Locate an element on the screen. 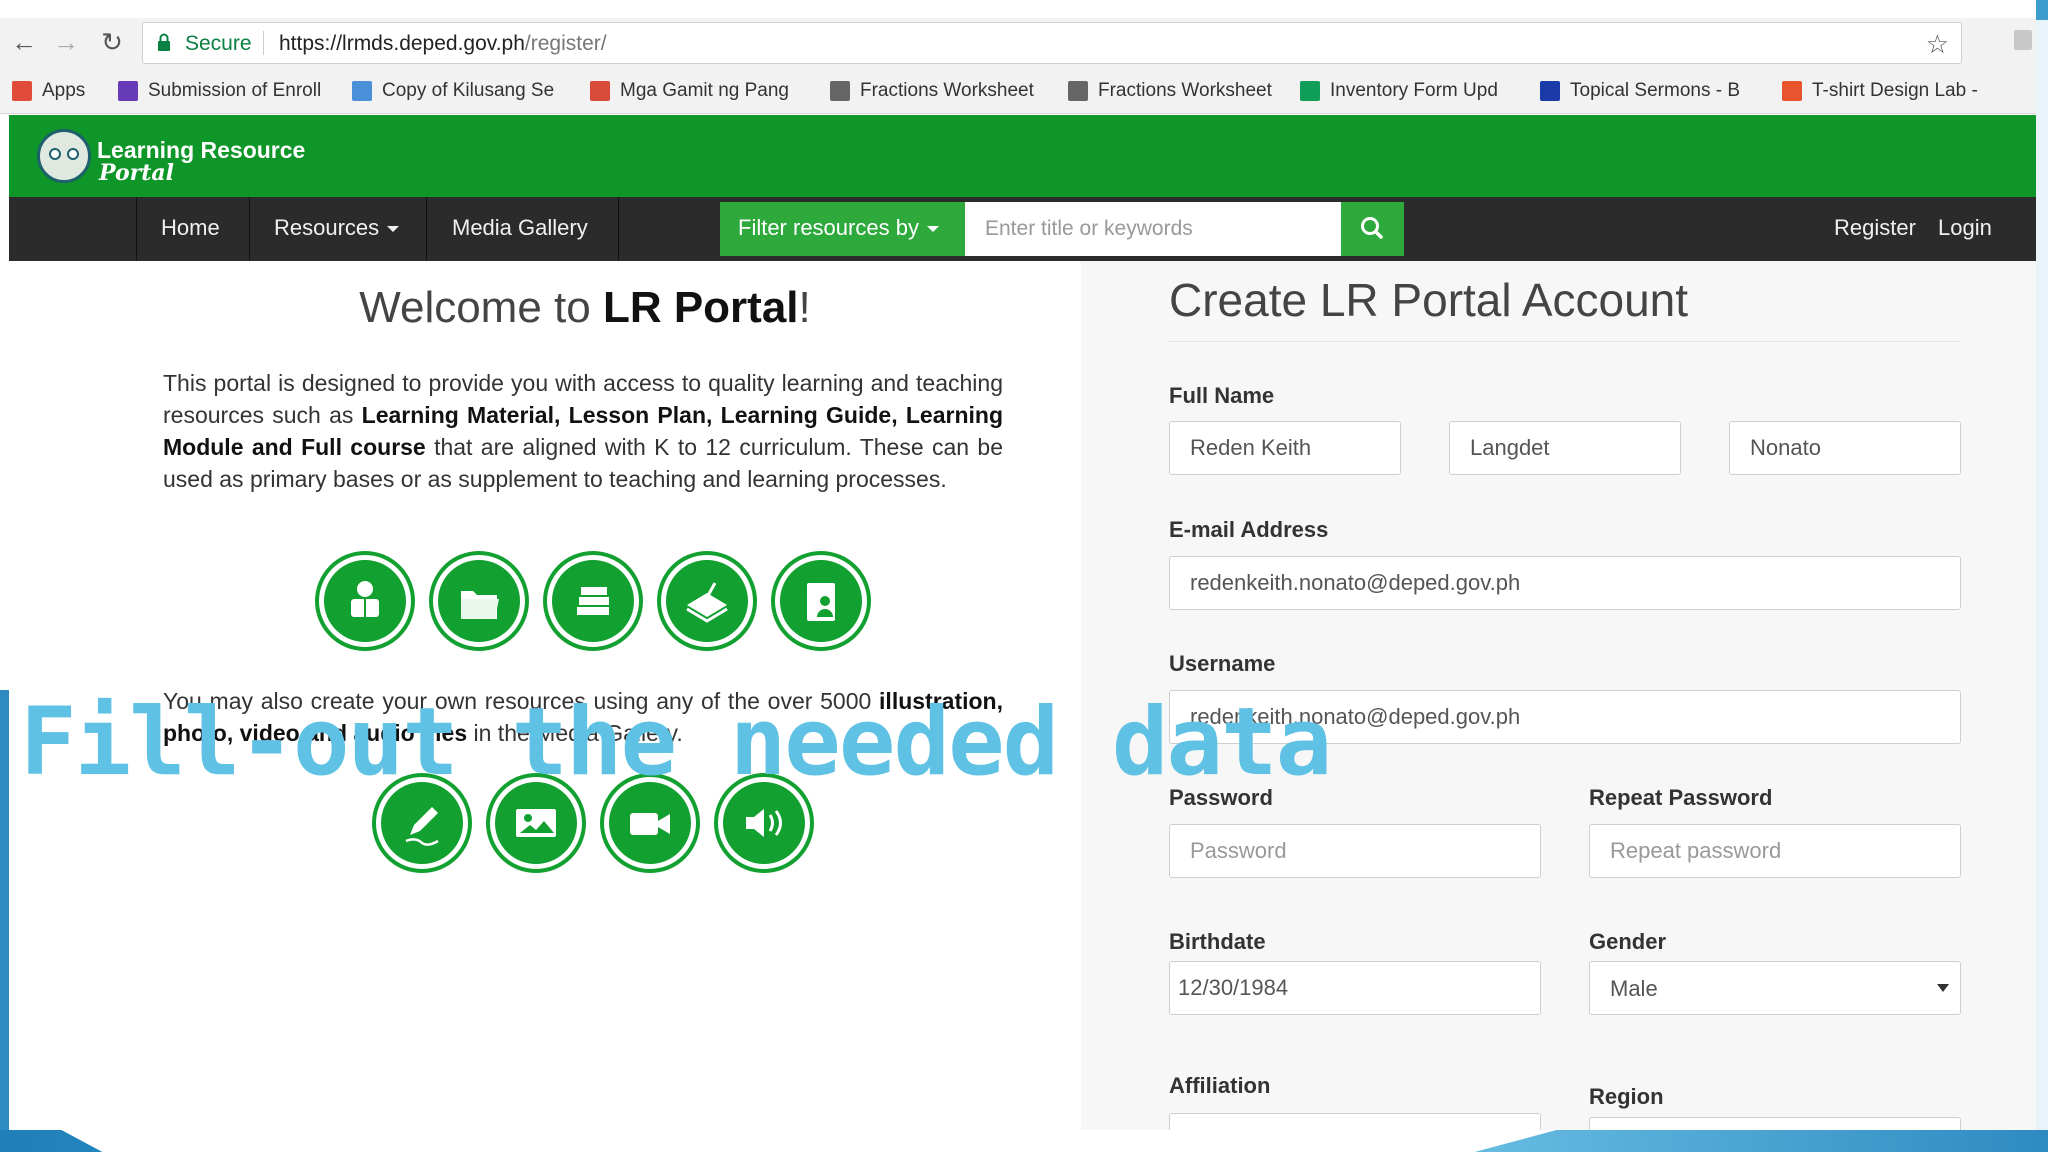 The image size is (2048, 1152). search-button is located at coordinates (1372, 229).